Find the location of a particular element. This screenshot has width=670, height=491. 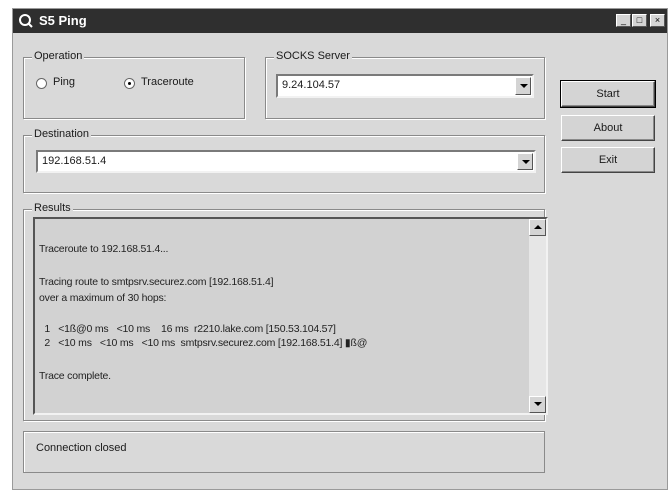

results-line: over a maximum of 30 hops: is located at coordinates (103, 298).